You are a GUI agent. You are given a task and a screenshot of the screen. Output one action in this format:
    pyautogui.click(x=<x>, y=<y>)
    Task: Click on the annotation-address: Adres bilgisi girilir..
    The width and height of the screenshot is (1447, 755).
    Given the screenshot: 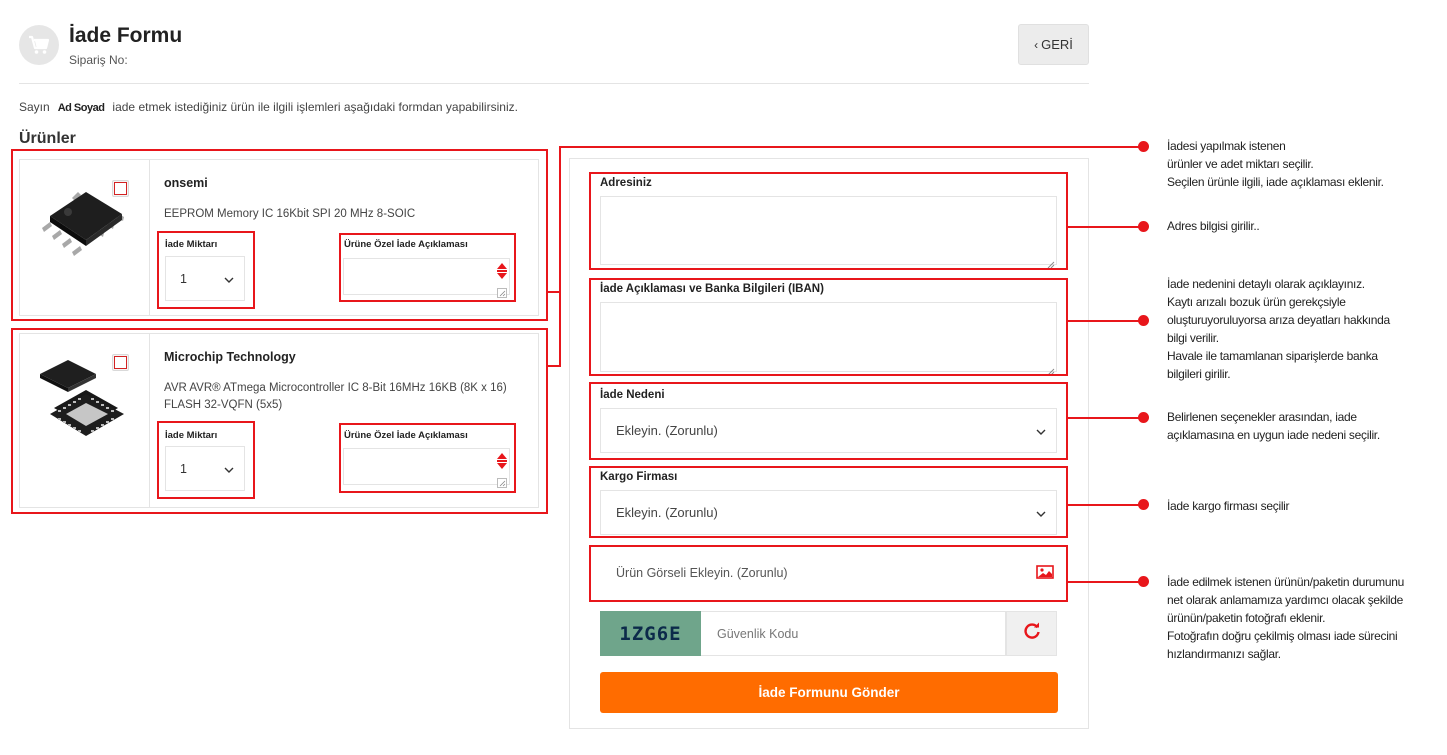 What is the action you would take?
    pyautogui.click(x=1213, y=226)
    